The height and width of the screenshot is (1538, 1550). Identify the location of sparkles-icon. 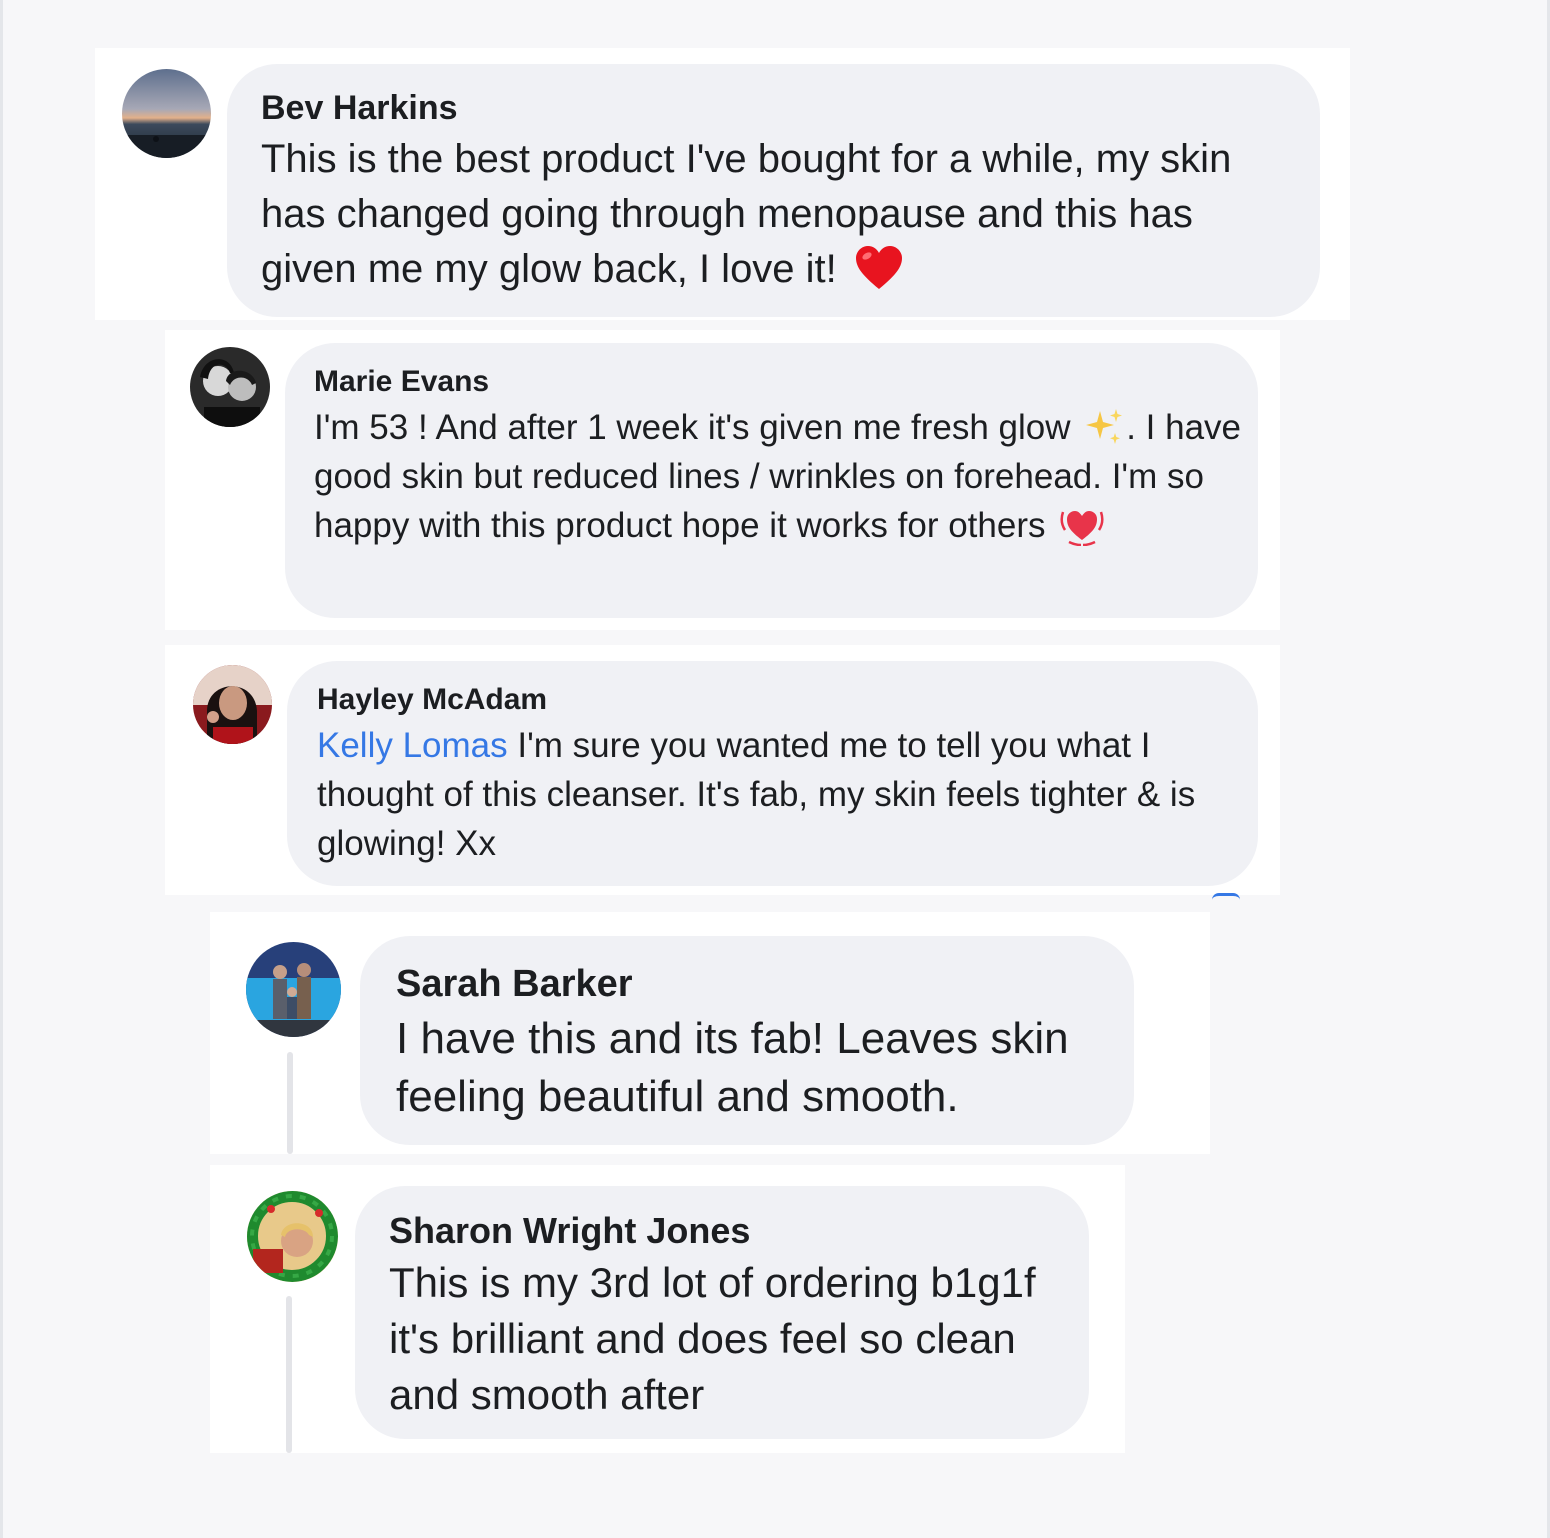
(1104, 426).